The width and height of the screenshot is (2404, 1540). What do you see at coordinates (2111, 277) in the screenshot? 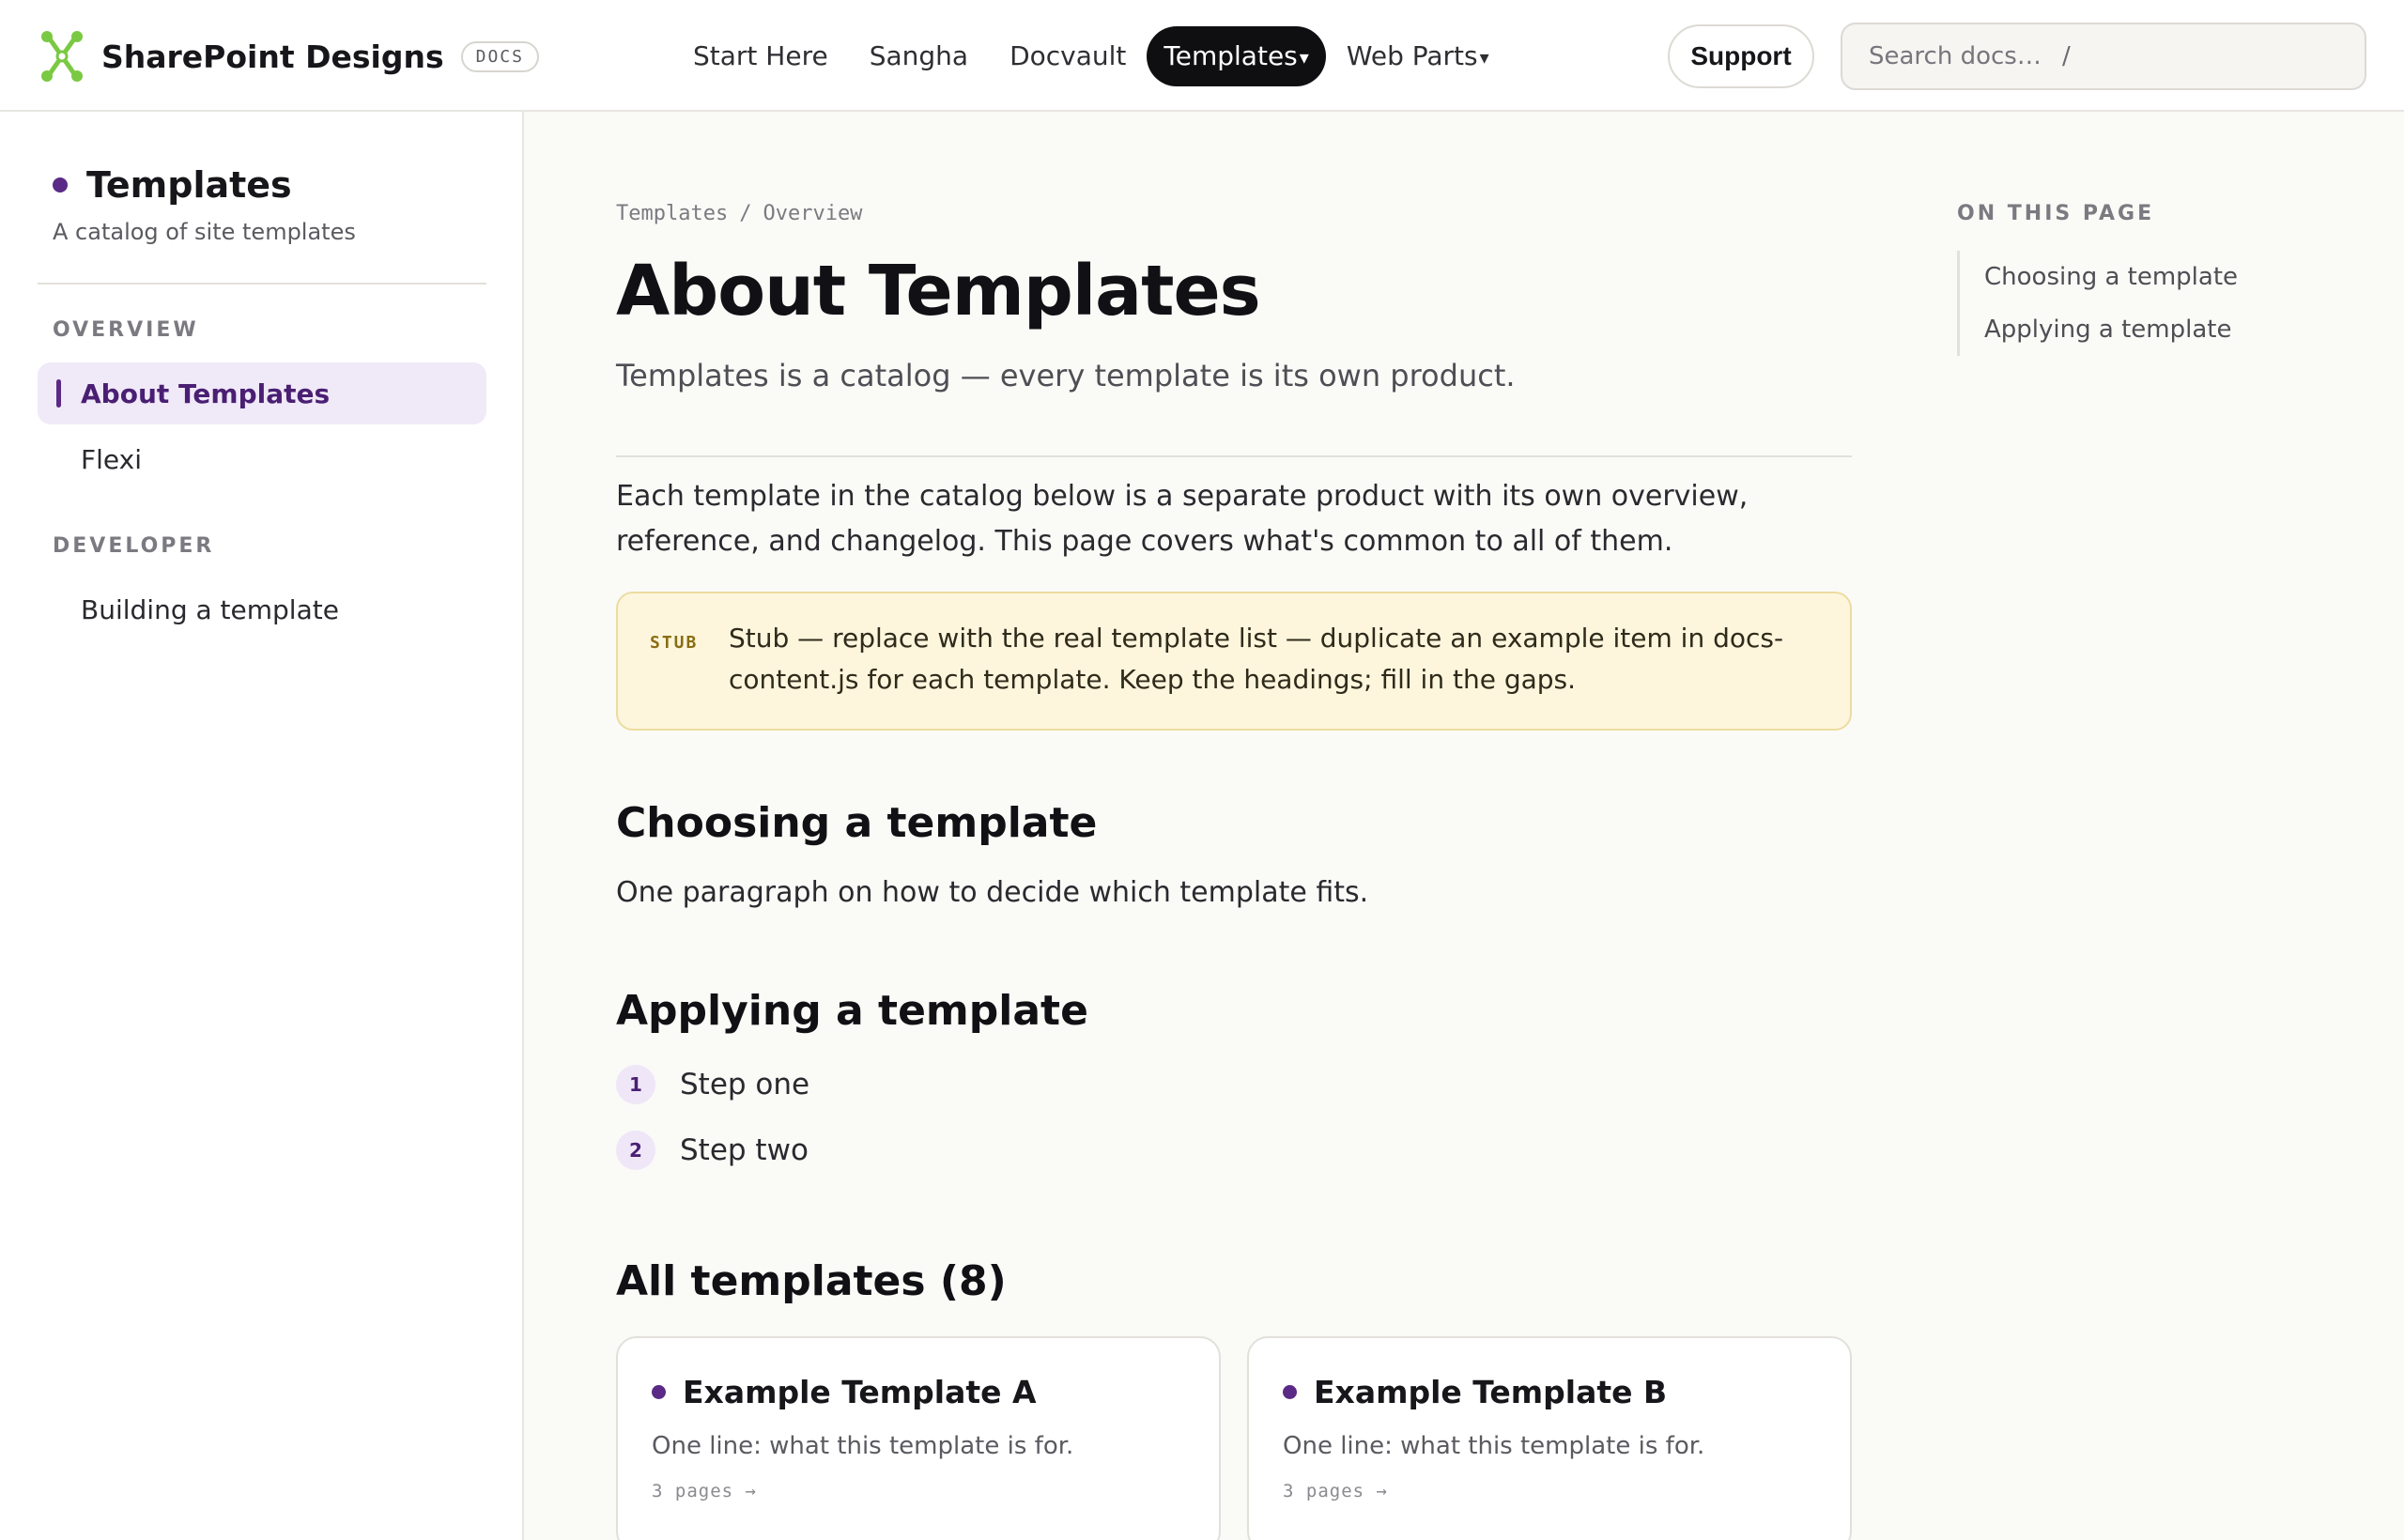
I see `toc-item-choosing-a-template: Choosing a template` at bounding box center [2111, 277].